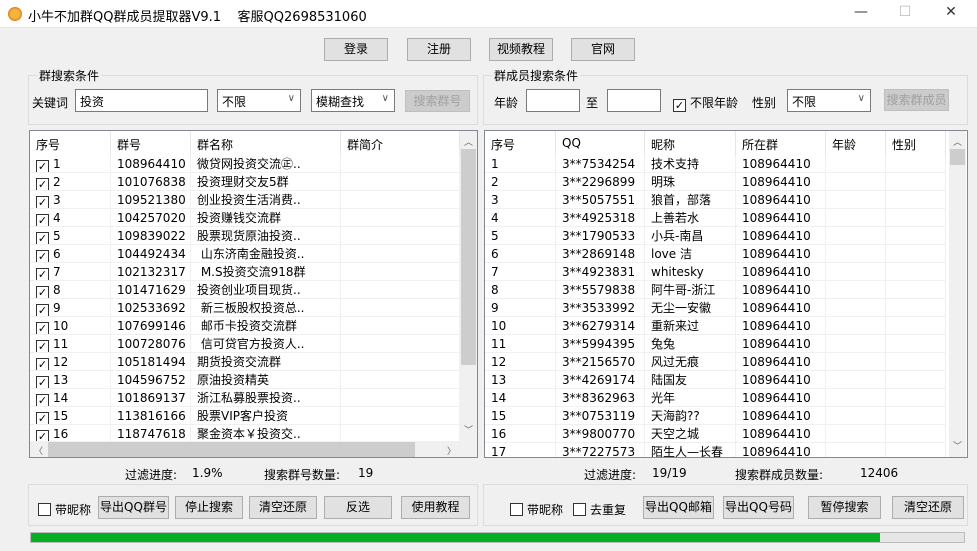 The image size is (977, 551). Describe the element at coordinates (245, 272) in the screenshot. I see `table-row: ✓ 7 102132317 M.S投资交流918群` at that location.